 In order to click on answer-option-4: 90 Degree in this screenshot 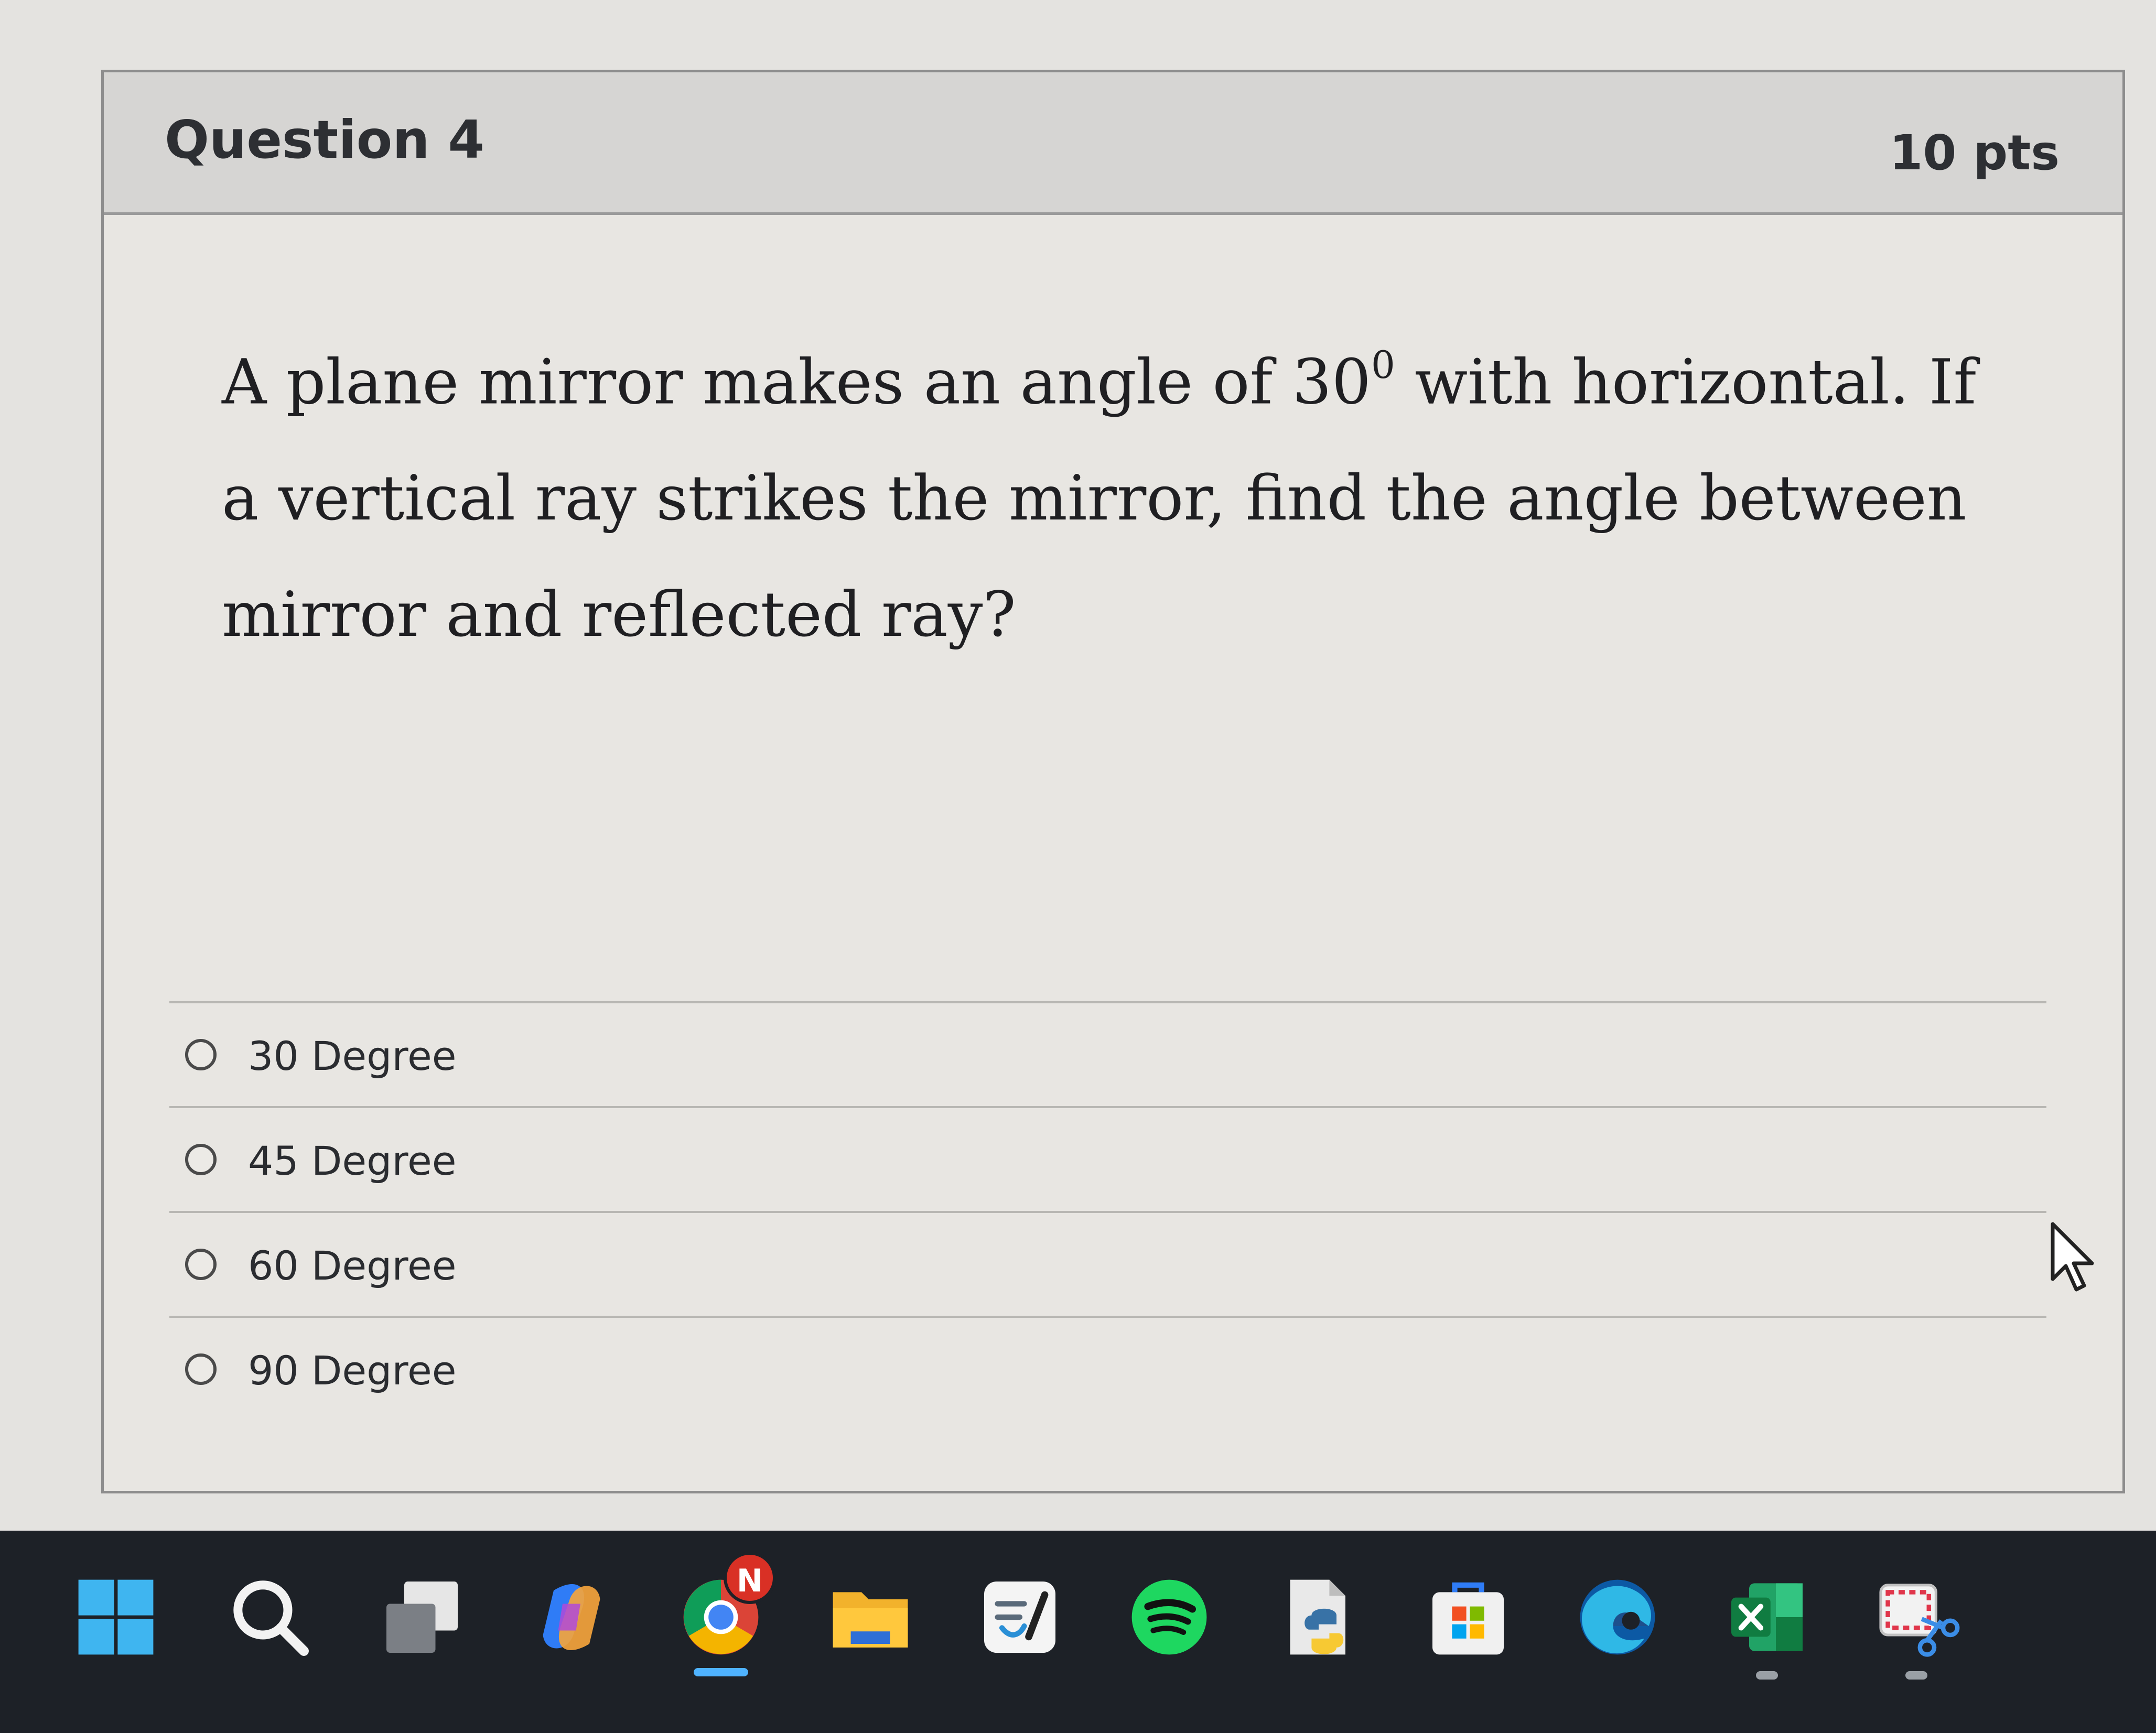, I will do `click(1107, 1369)`.